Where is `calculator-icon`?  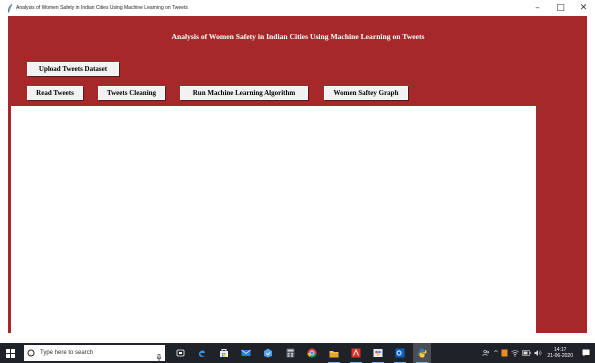 calculator-icon is located at coordinates (290, 353).